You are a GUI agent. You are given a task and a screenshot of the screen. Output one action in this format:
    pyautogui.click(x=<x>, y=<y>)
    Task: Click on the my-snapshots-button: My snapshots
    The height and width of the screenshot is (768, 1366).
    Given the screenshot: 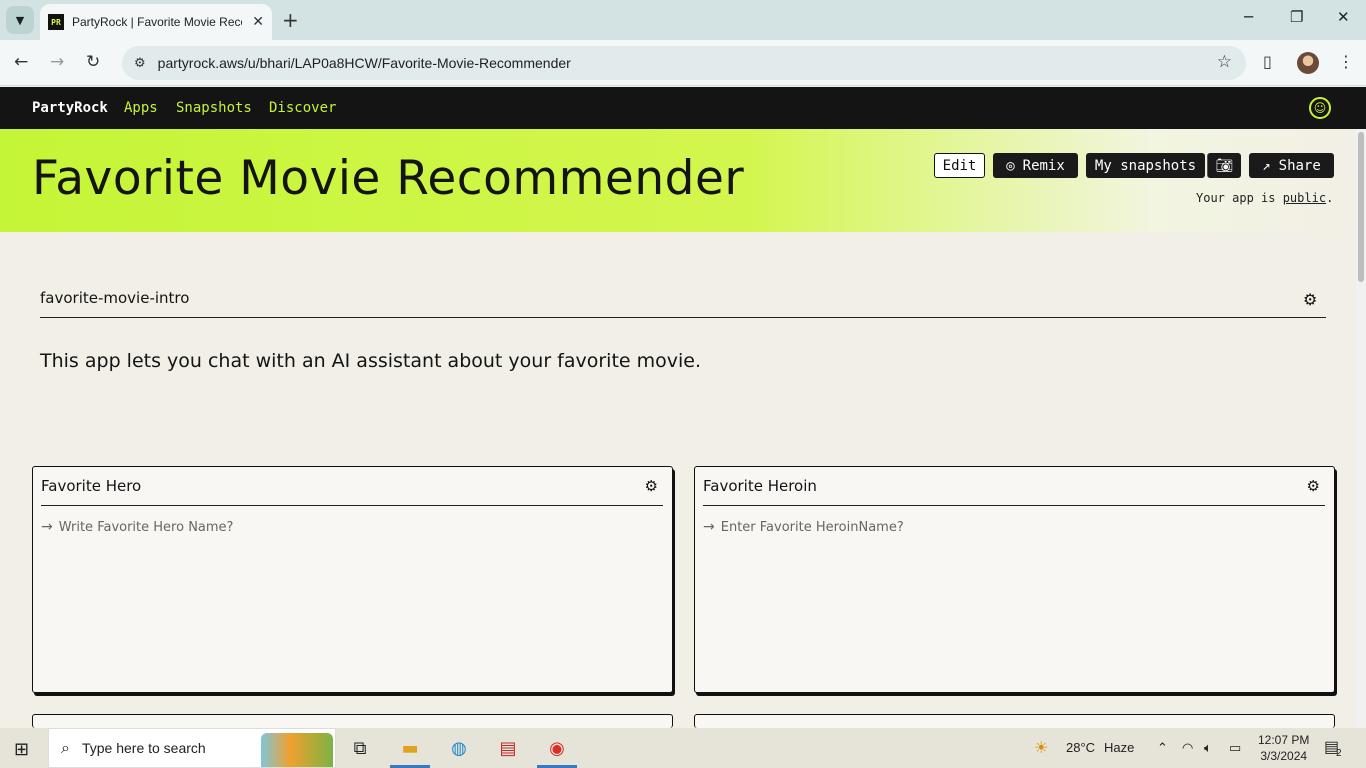 What is the action you would take?
    pyautogui.click(x=1145, y=165)
    